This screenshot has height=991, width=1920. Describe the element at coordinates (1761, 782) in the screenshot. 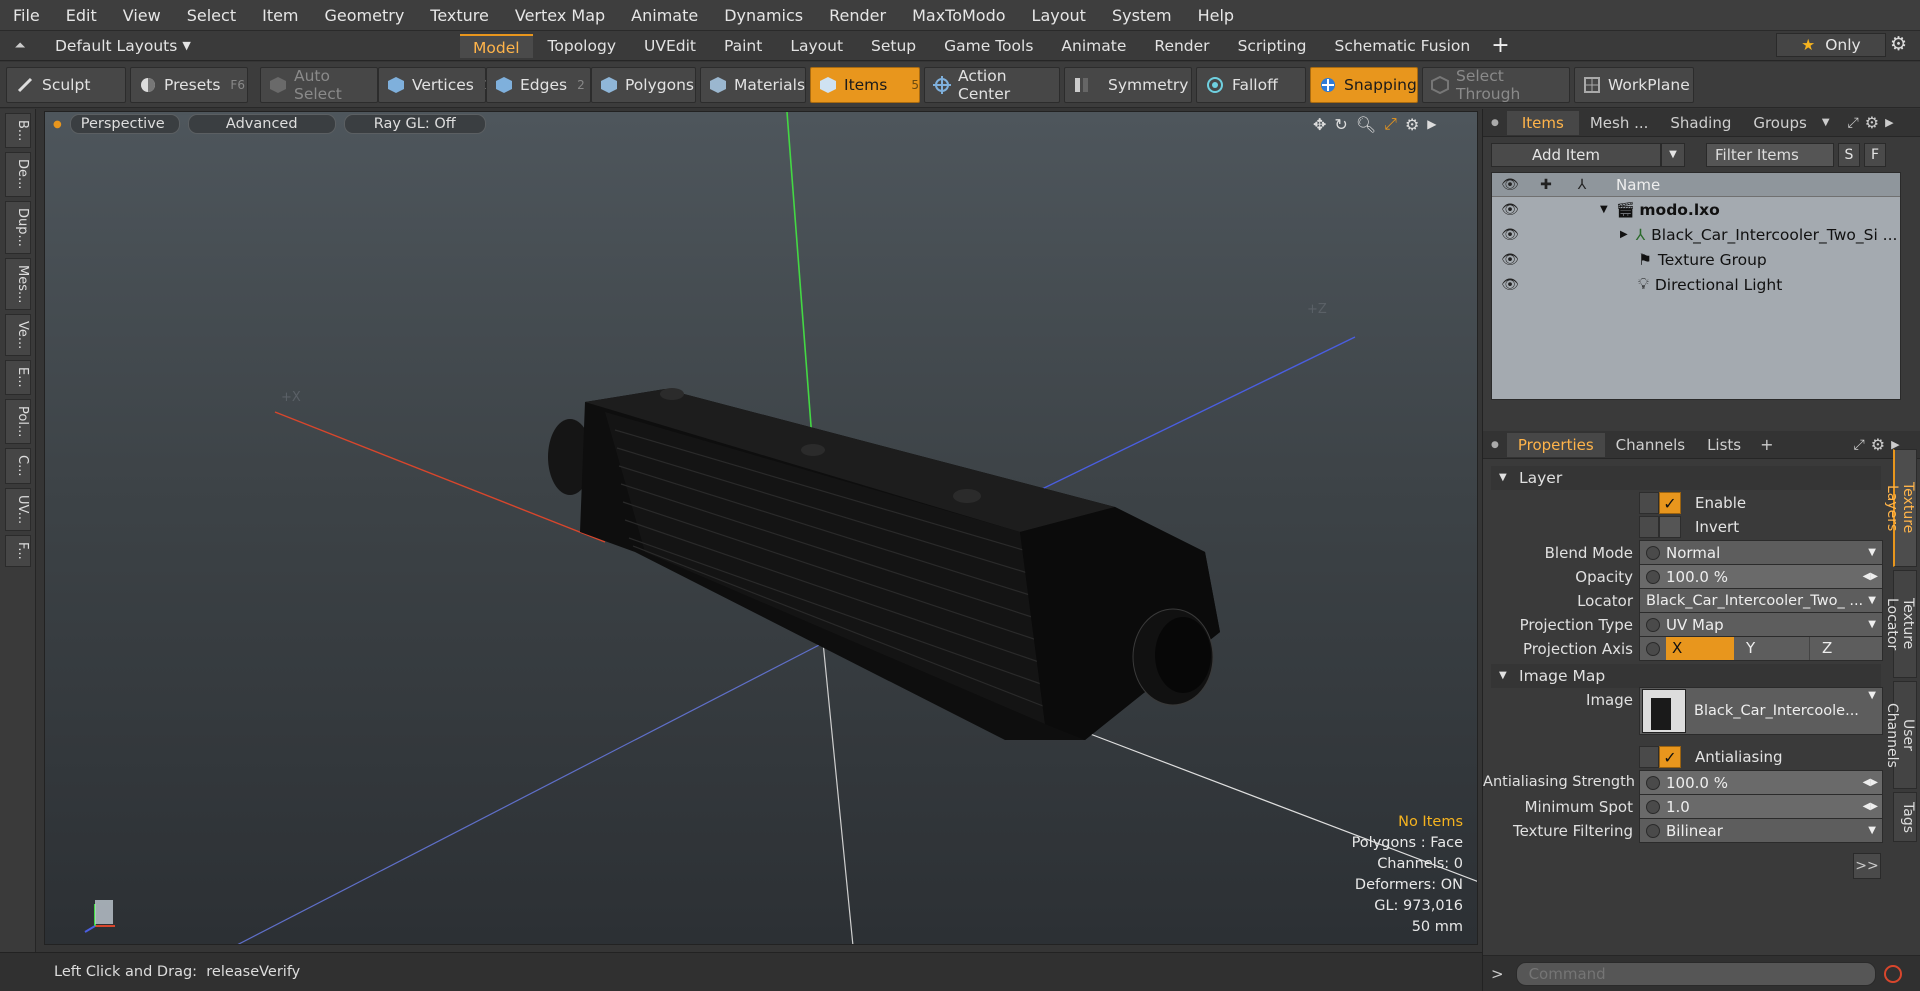

I see `aa-strength-input: 100.0 % ◀▶` at that location.